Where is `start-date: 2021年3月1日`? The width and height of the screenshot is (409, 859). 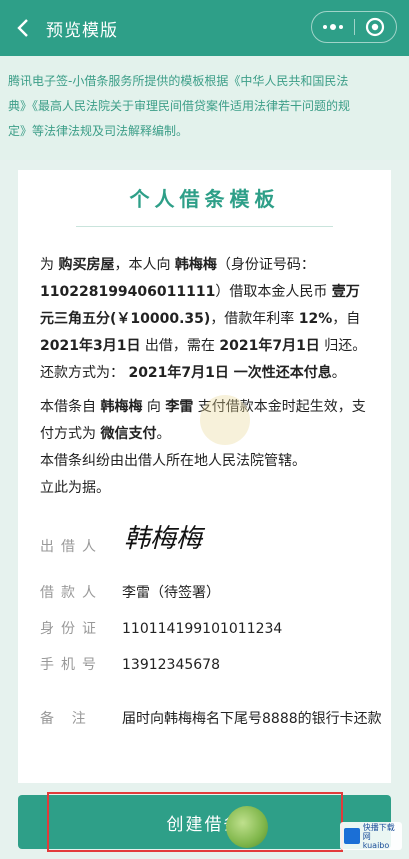 start-date: 2021年3月1日 is located at coordinates (90, 346).